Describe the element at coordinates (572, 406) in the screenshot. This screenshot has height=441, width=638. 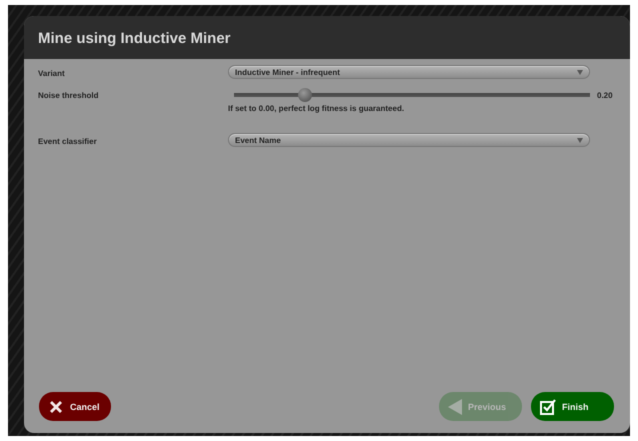
I see `finish-button: Finish` at that location.